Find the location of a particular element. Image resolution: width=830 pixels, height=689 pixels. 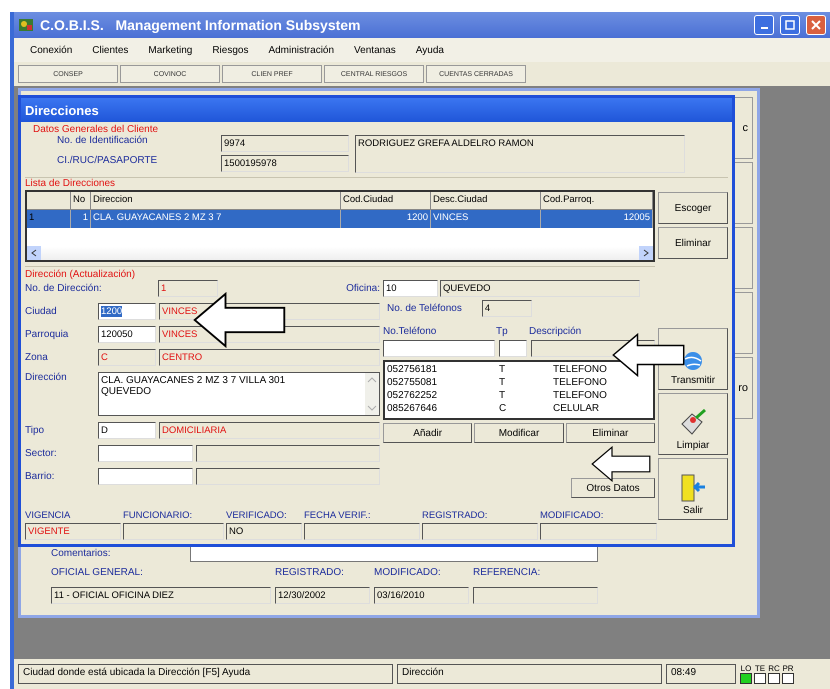

phone-action-button: Eliminar is located at coordinates (610, 433).